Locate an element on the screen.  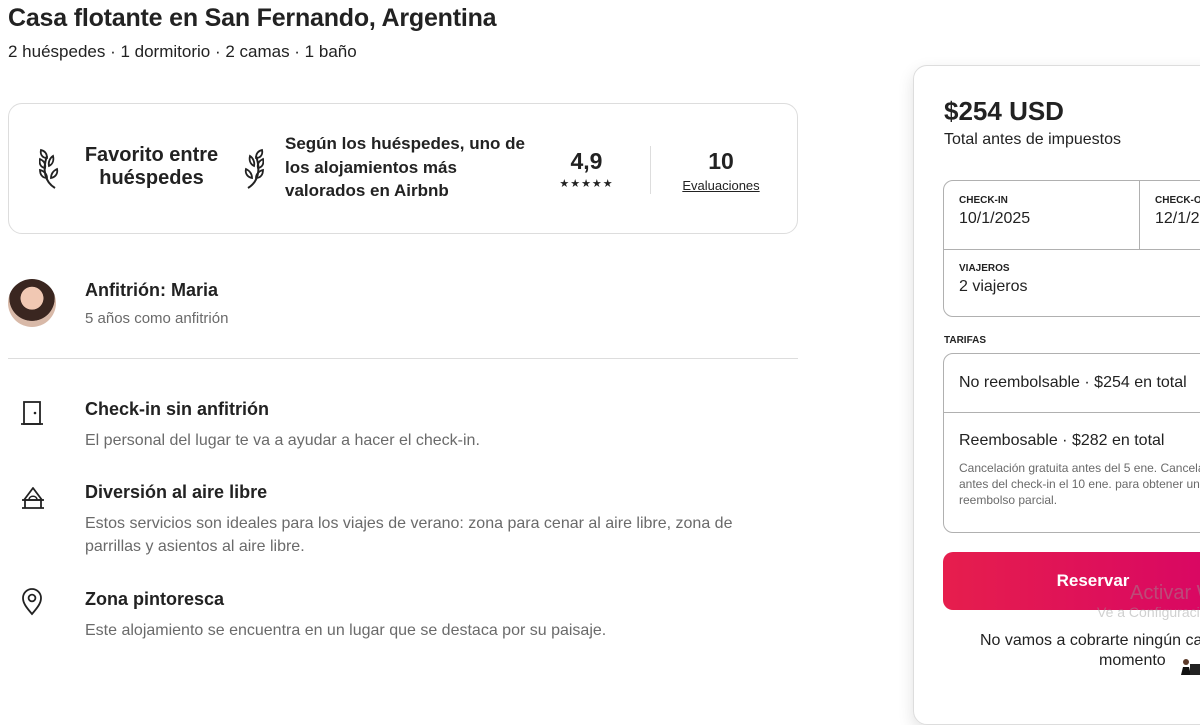
guest-favorite-label: Favorito entre huéspedes is located at coordinates (151, 166).